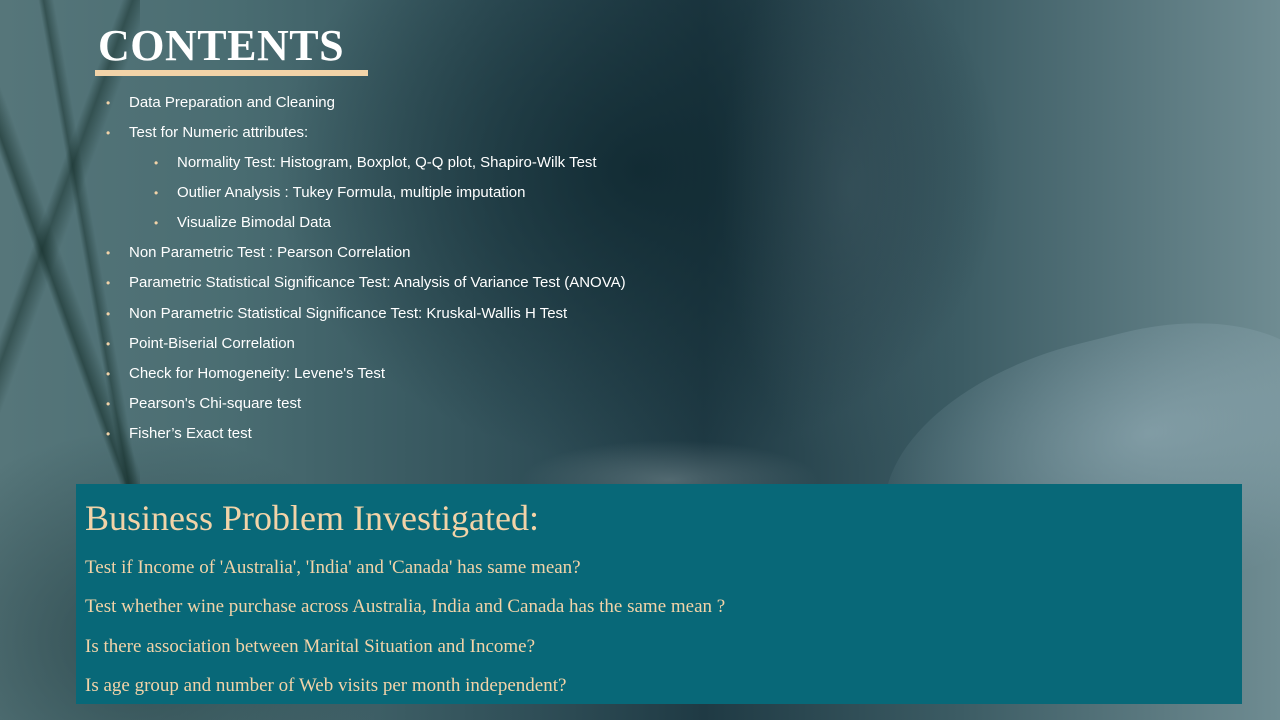 The image size is (1280, 720). I want to click on page-title: CONTENTS, so click(221, 45).